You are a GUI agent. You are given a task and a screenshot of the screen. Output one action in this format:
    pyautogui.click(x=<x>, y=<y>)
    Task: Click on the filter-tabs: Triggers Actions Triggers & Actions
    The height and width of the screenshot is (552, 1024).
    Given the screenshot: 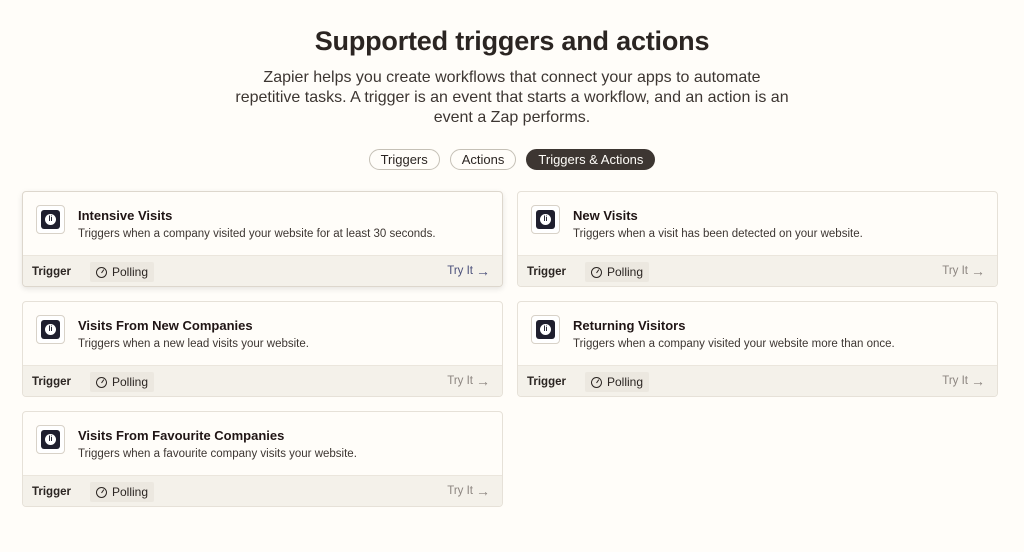 What is the action you would take?
    pyautogui.click(x=512, y=159)
    